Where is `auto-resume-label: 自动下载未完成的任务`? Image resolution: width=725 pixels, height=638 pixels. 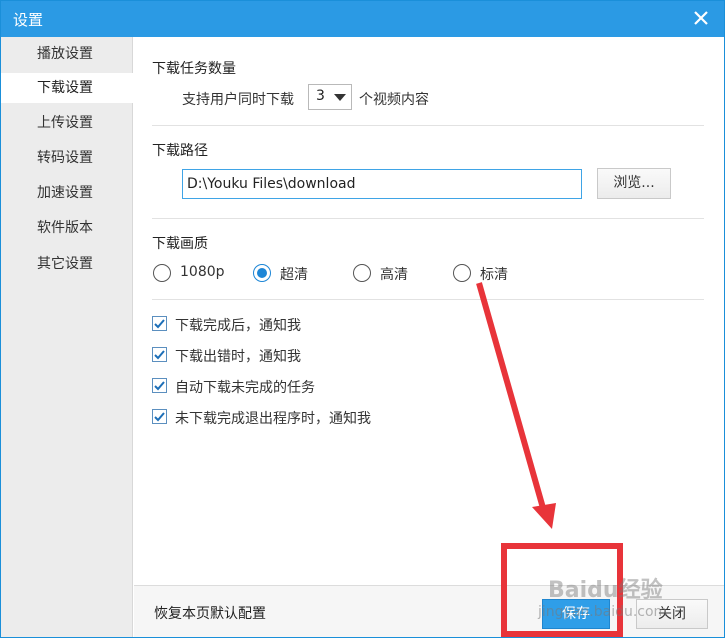 auto-resume-label: 自动下载未完成的任务 is located at coordinates (245, 388).